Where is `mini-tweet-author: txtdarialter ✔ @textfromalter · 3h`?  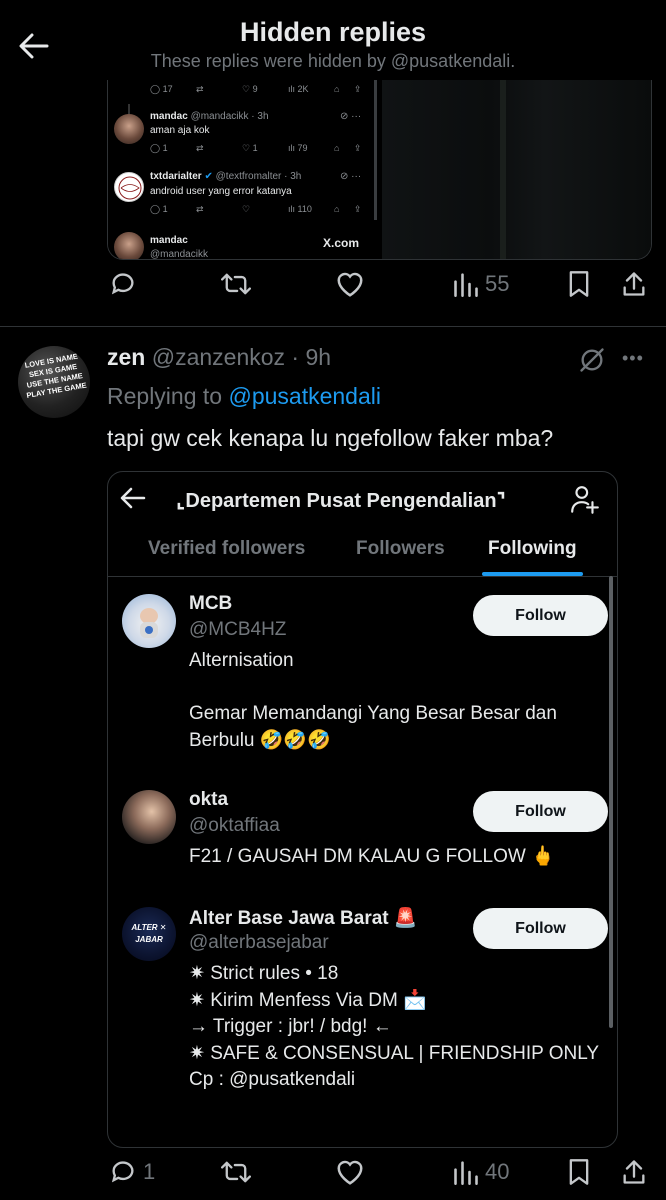 mini-tweet-author: txtdarialter ✔ @textfromalter · 3h is located at coordinates (226, 176).